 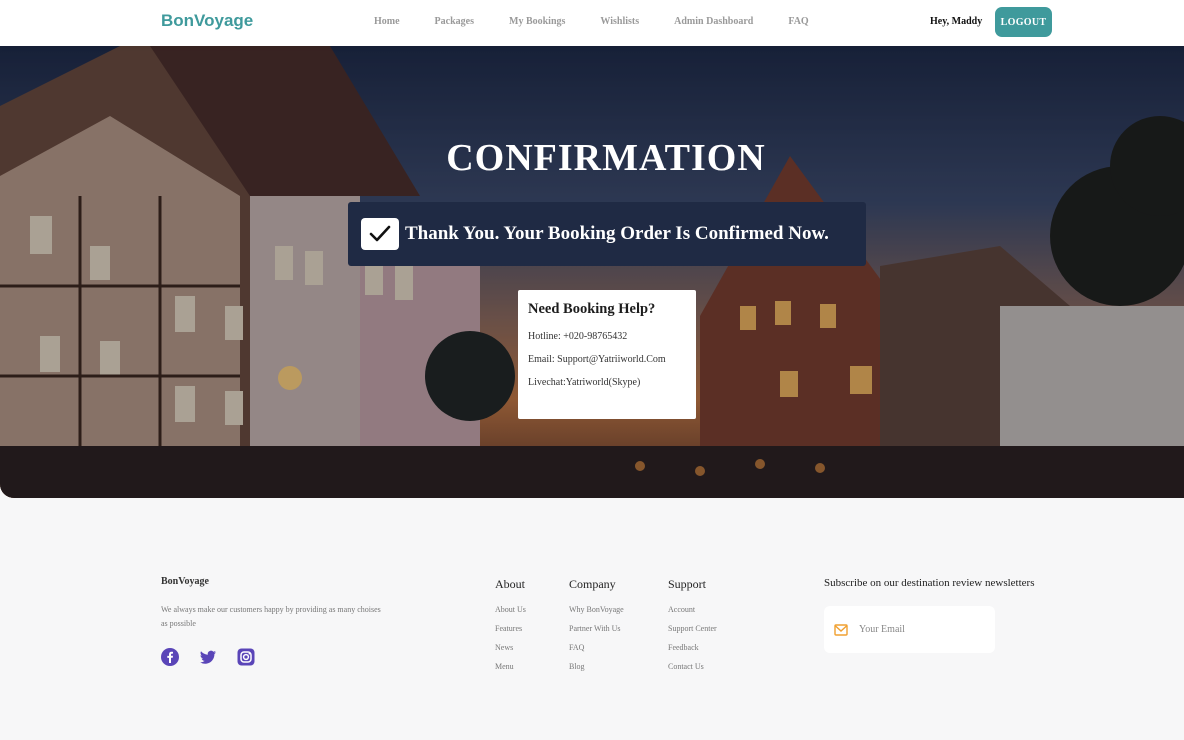 What do you see at coordinates (596, 647) in the screenshot?
I see `footer-link-faq: FAQ` at bounding box center [596, 647].